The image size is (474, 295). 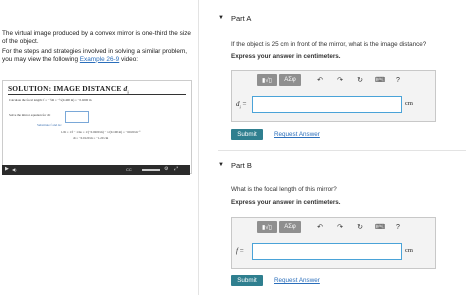 I want to click on part-divider, so click(x=342, y=150).